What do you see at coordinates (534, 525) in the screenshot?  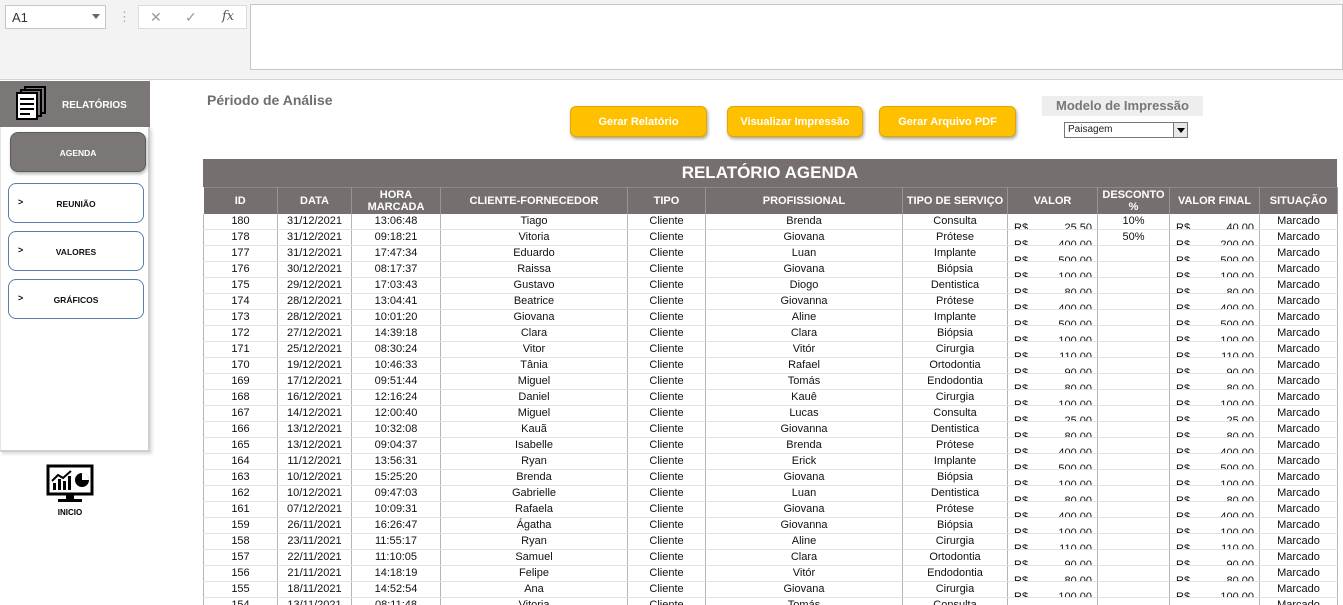 I see `table-cell: Ágatha` at bounding box center [534, 525].